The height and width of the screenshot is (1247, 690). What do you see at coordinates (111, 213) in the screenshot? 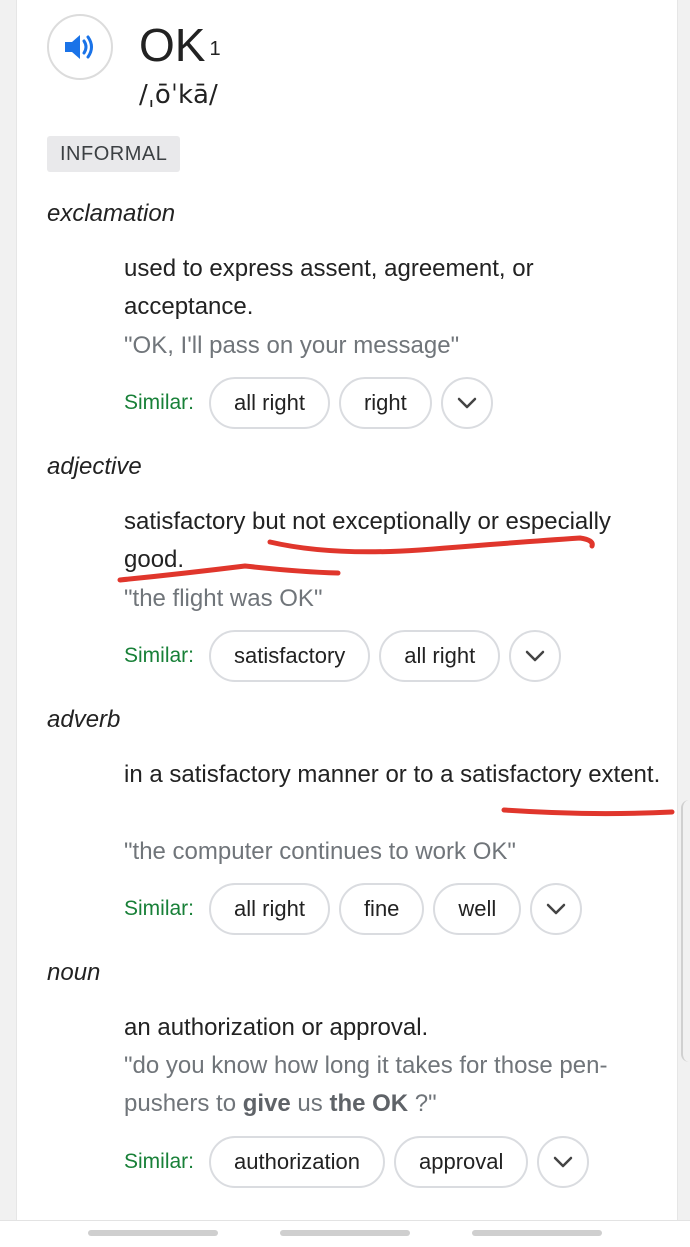
I see `part-of-speech-exclamation: exclamation` at bounding box center [111, 213].